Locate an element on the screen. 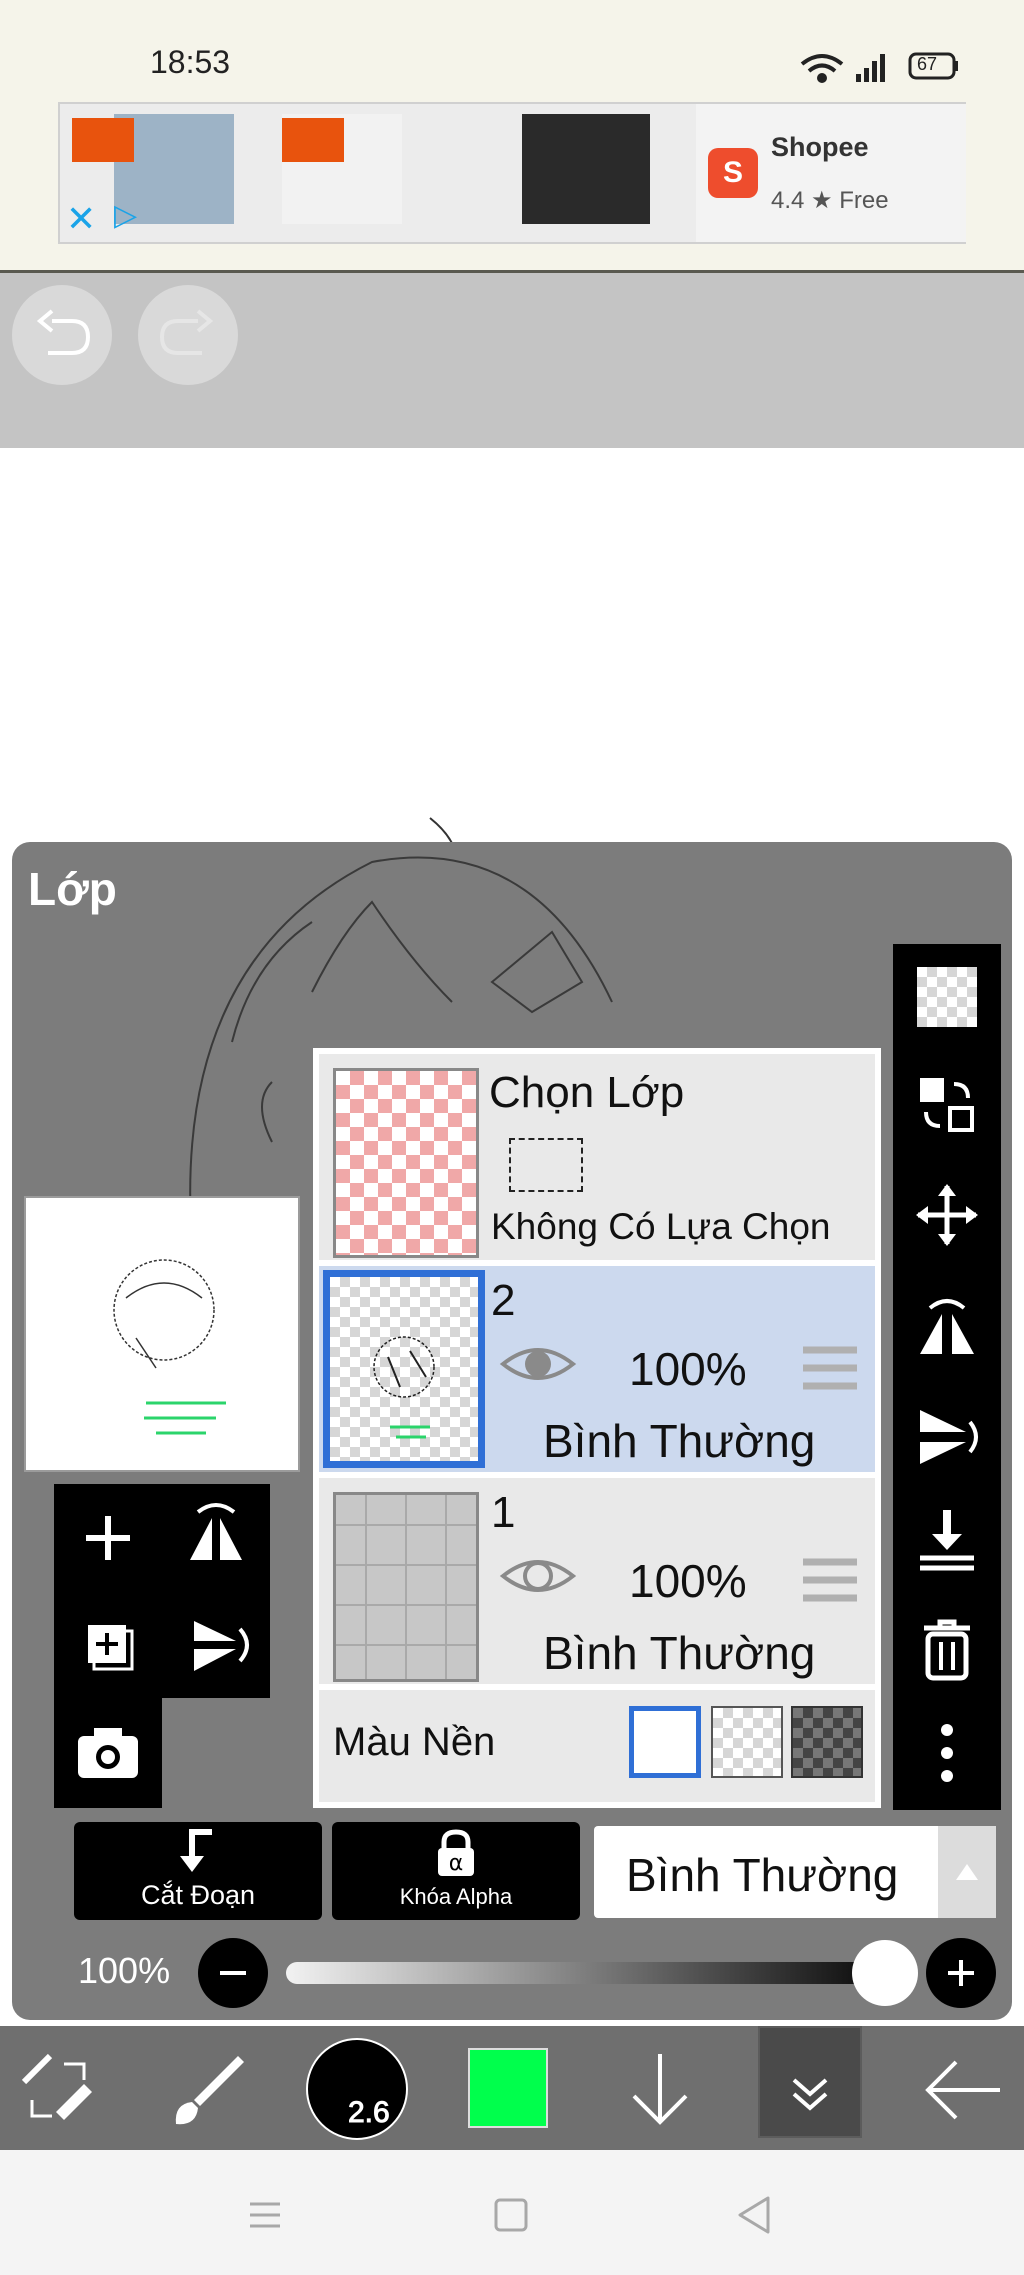  flip-vertical-icon is located at coordinates (949, 1437).